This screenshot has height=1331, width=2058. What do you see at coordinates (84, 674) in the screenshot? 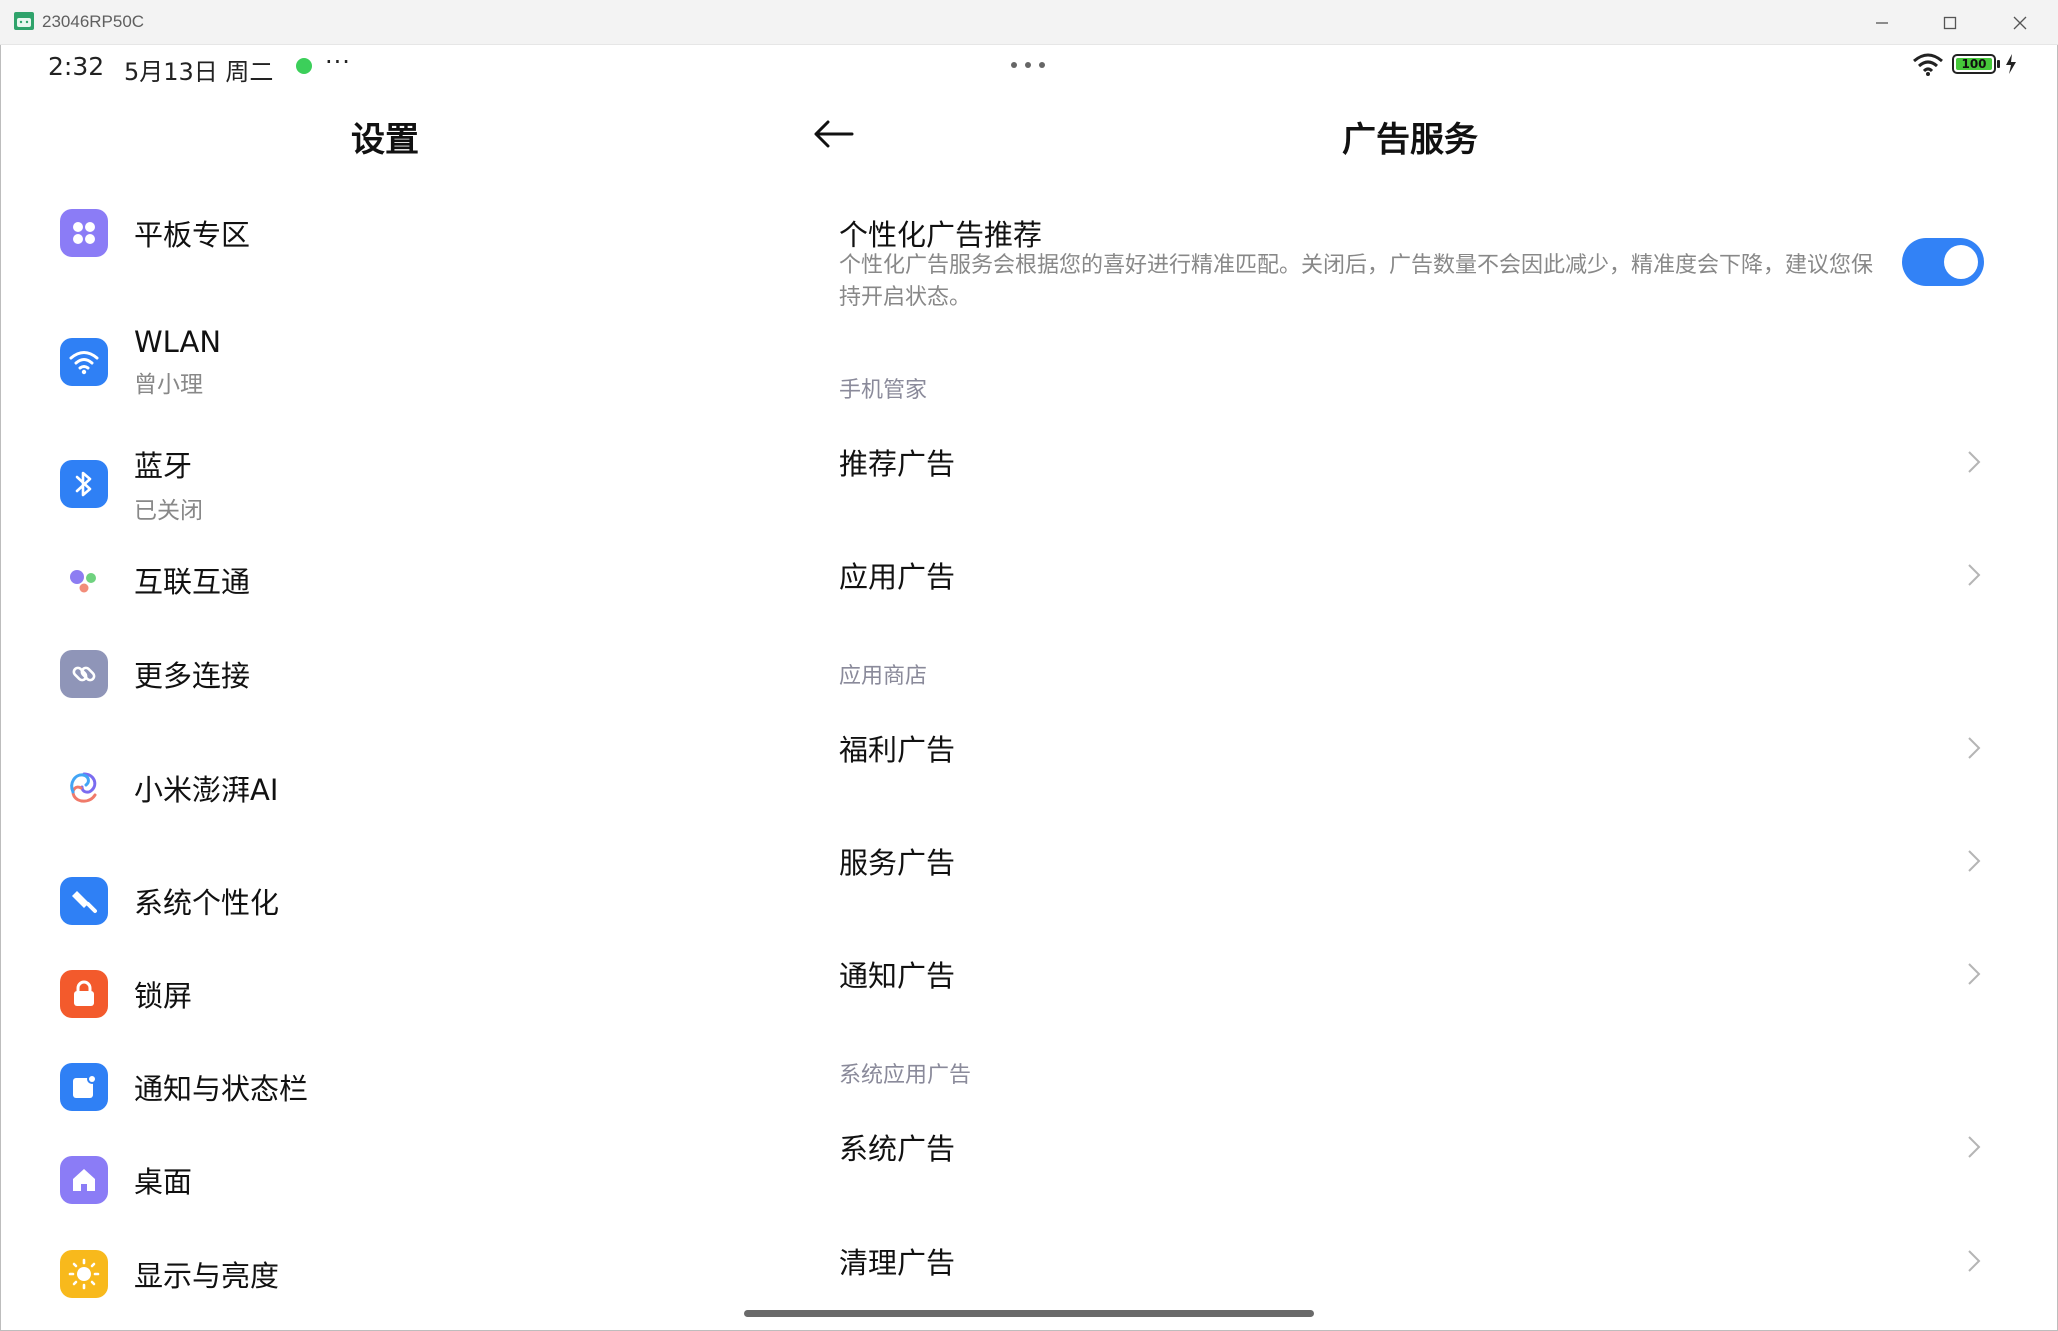
I see `link-icon` at bounding box center [84, 674].